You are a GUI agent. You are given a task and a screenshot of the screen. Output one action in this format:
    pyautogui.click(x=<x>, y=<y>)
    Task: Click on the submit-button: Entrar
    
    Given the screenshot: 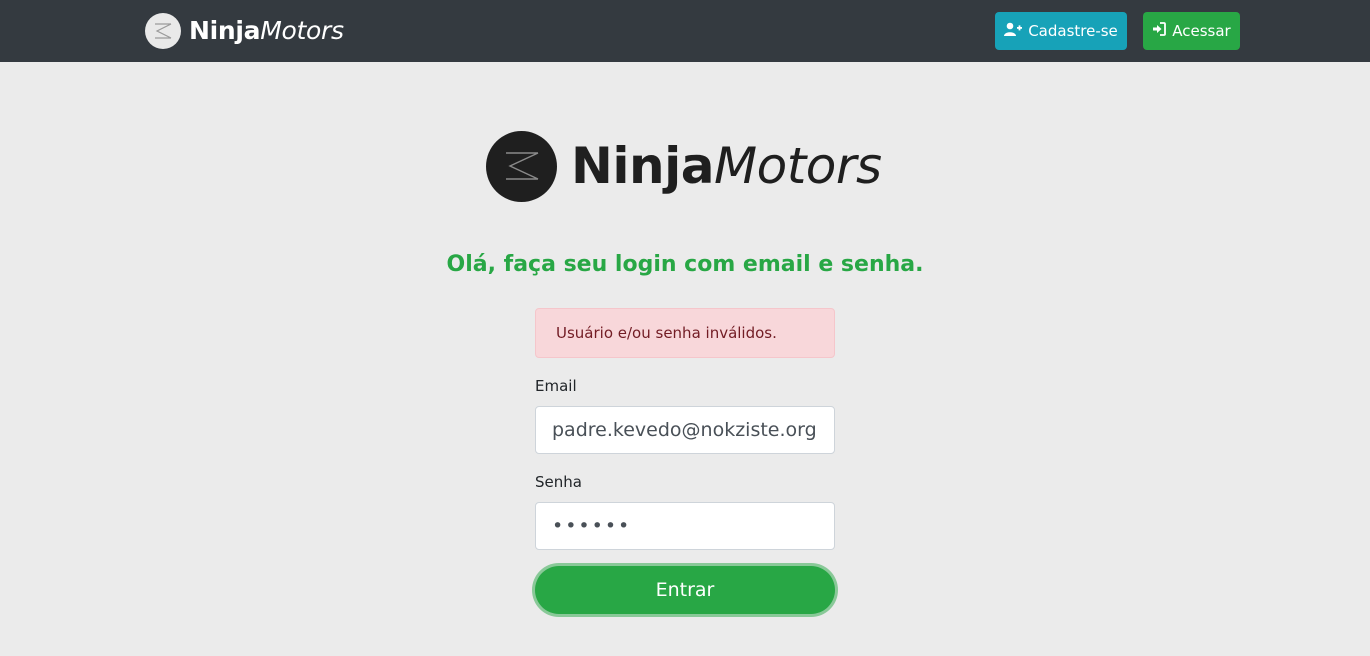 What is the action you would take?
    pyautogui.click(x=685, y=590)
    